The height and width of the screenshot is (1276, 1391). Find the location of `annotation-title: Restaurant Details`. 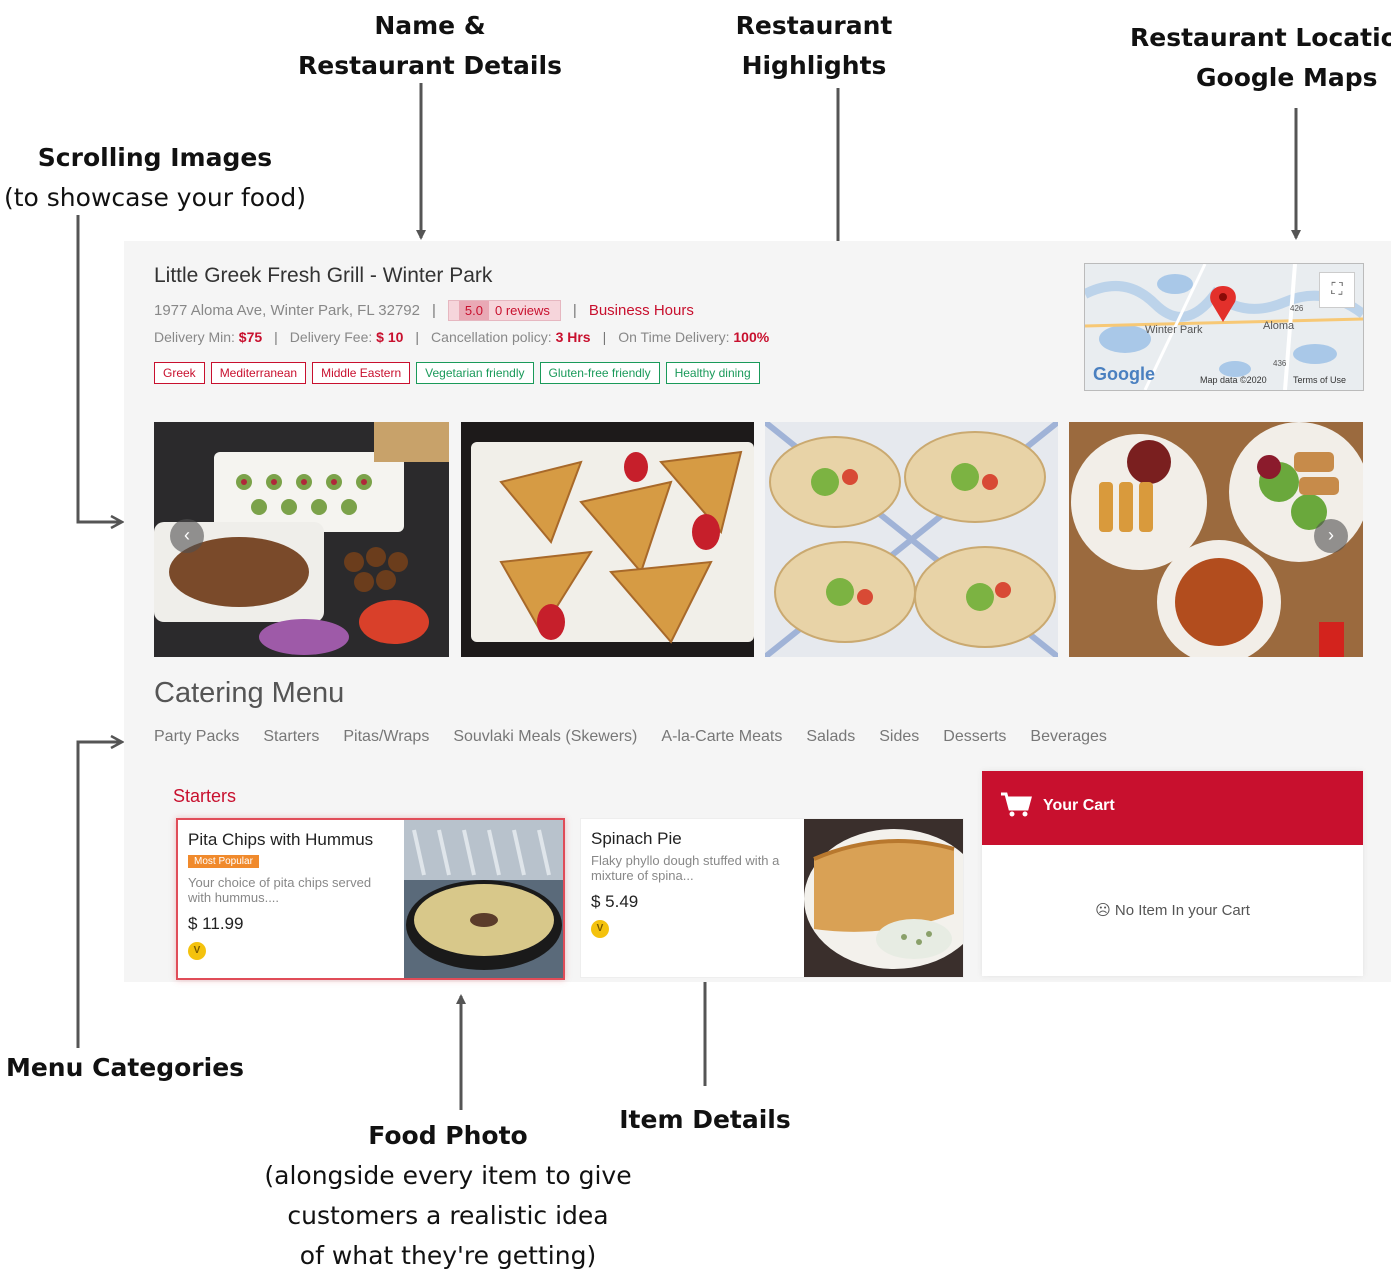

annotation-title: Restaurant Details is located at coordinates (430, 65).